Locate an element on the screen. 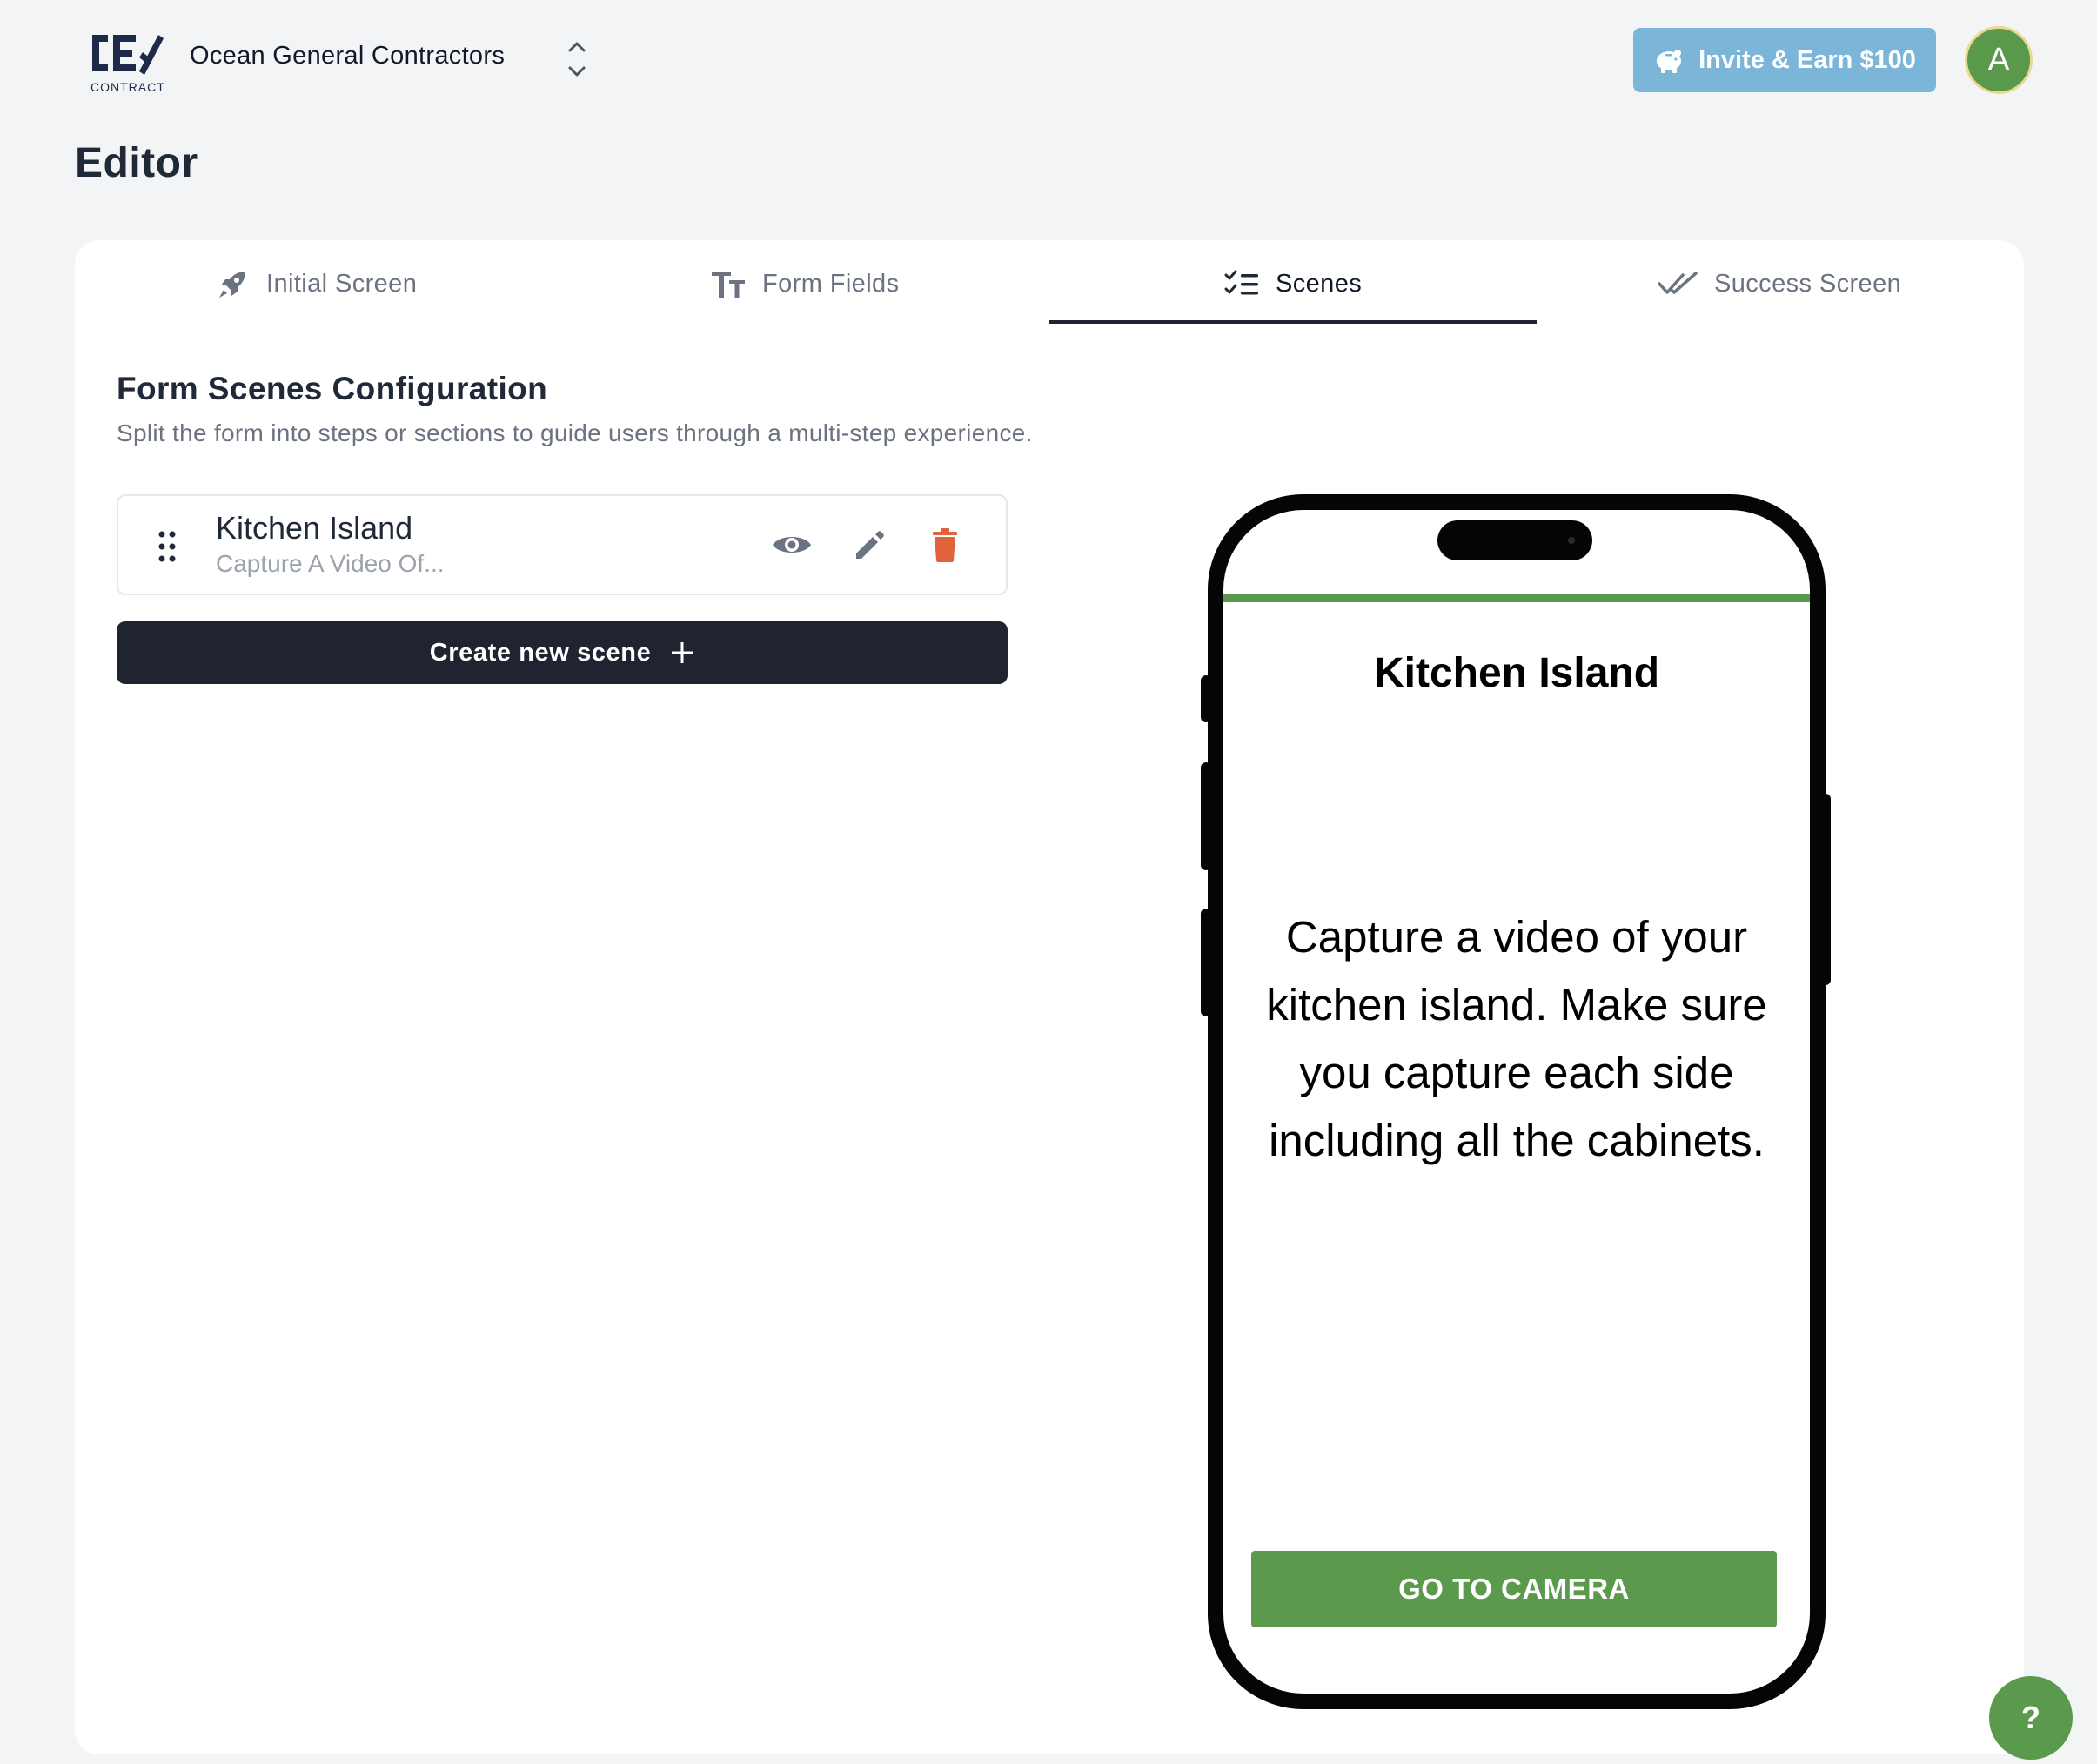 The width and height of the screenshot is (2097, 1764). delete-trash-icon is located at coordinates (945, 544).